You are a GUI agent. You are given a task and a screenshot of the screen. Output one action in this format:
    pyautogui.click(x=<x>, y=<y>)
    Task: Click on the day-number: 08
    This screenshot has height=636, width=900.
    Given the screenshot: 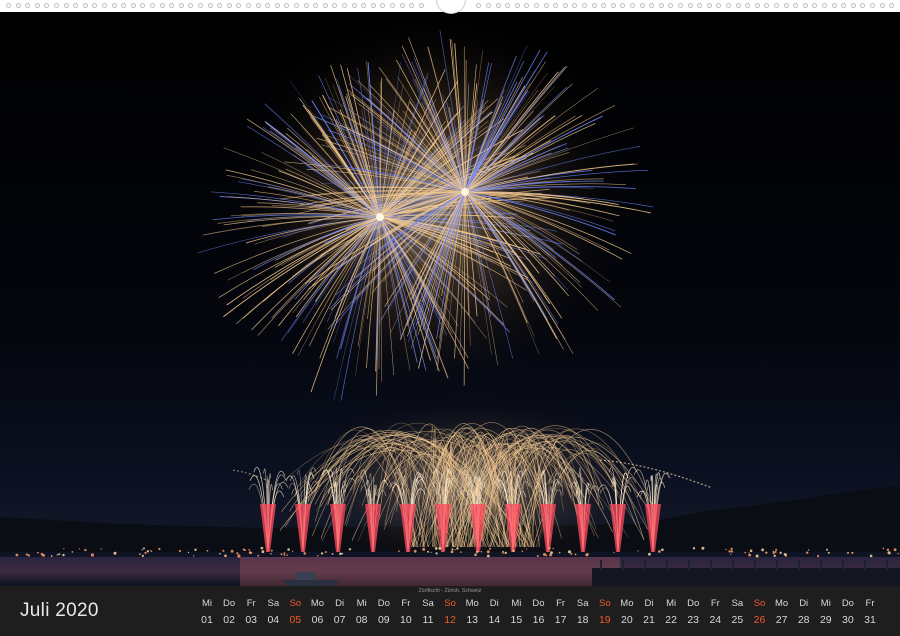 What is the action you would take?
    pyautogui.click(x=361, y=620)
    